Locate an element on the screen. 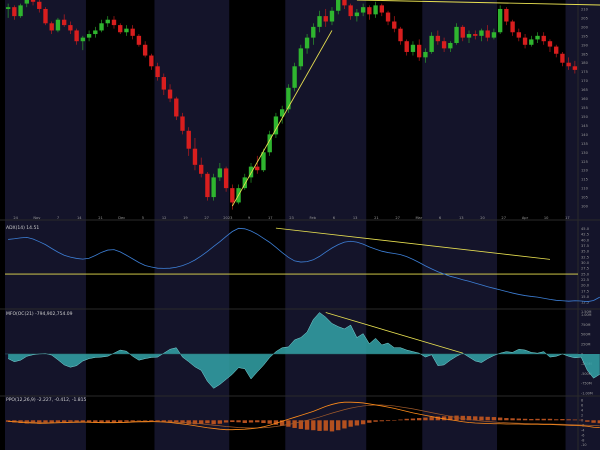  ppo-label: PPO(12,26,9) -2.227, -0.412, -1.815 is located at coordinates (46, 400).